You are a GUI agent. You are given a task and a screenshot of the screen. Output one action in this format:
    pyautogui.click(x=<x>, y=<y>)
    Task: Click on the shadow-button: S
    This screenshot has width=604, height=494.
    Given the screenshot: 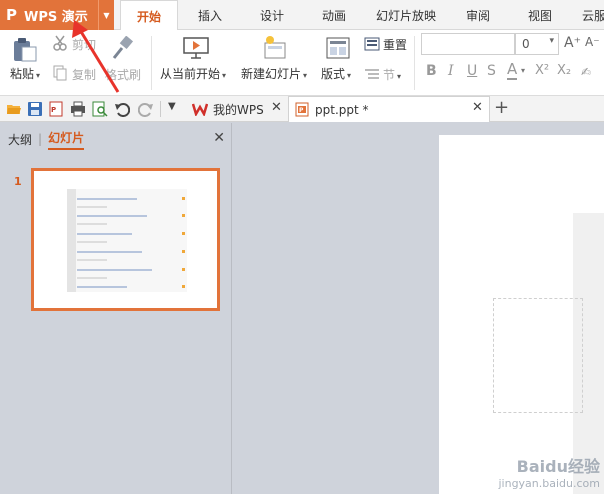 What is the action you would take?
    pyautogui.click(x=491, y=71)
    